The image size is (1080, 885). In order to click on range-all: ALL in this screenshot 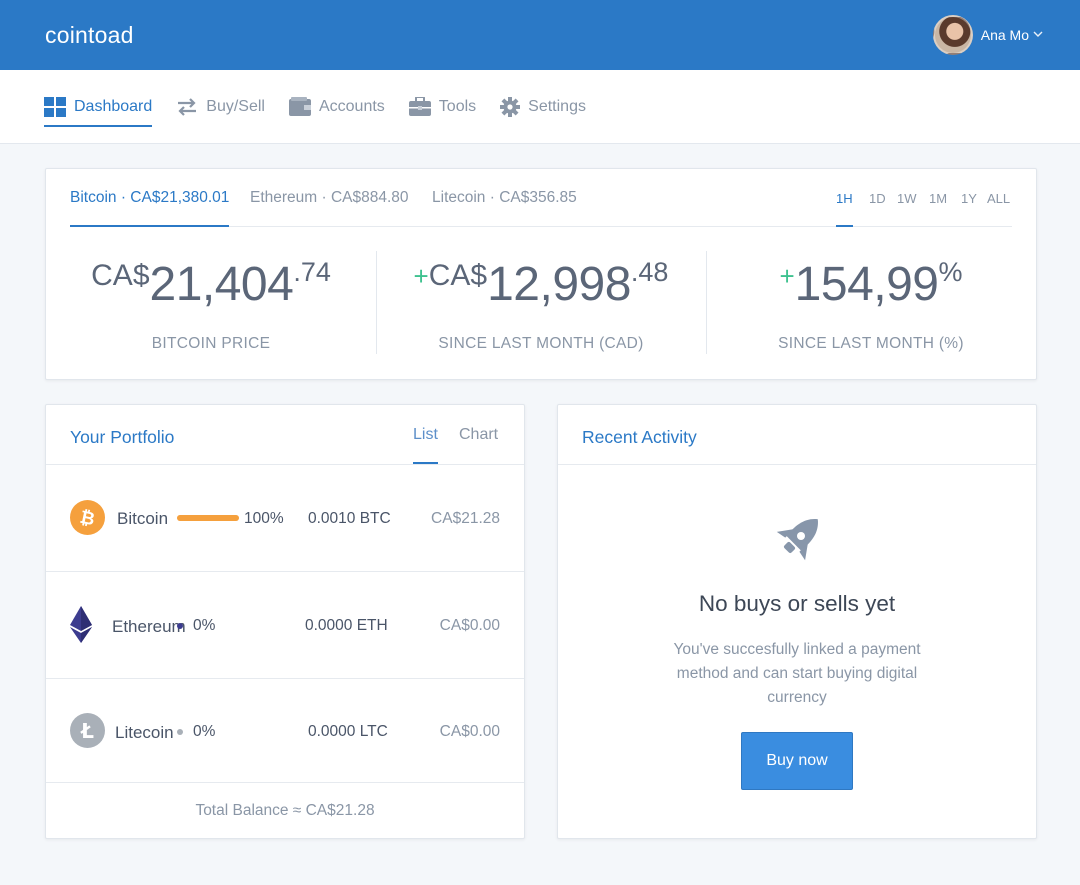, I will do `click(998, 198)`.